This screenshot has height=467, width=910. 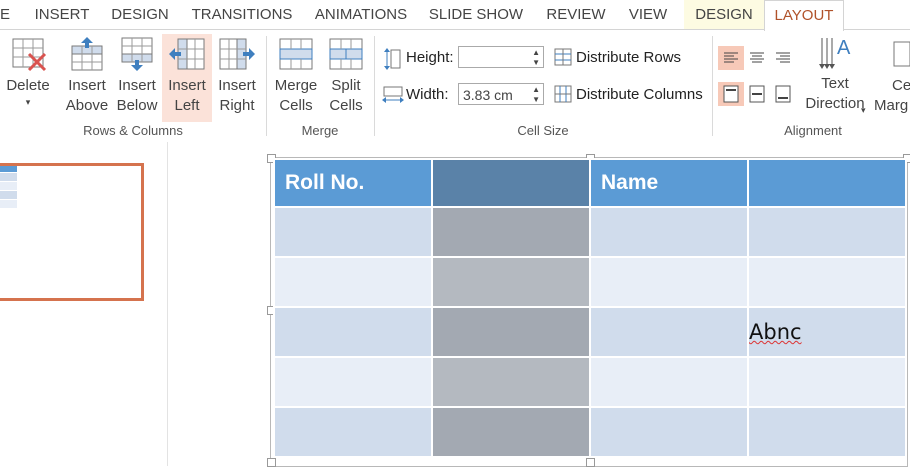 I want to click on merge-cells-label-2: Cells, so click(x=296, y=105).